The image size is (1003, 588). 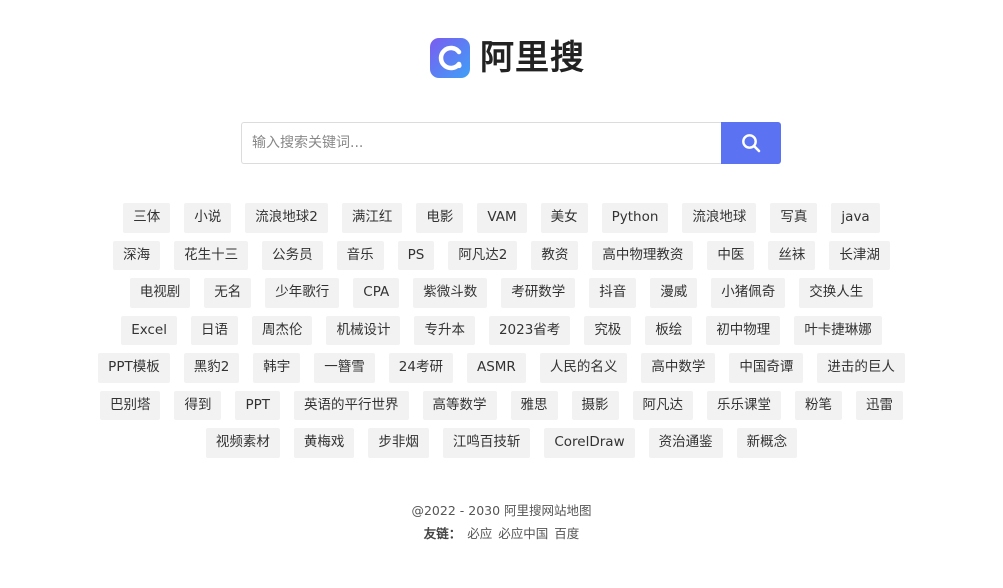 What do you see at coordinates (635, 218) in the screenshot?
I see `keyword-tag: Python` at bounding box center [635, 218].